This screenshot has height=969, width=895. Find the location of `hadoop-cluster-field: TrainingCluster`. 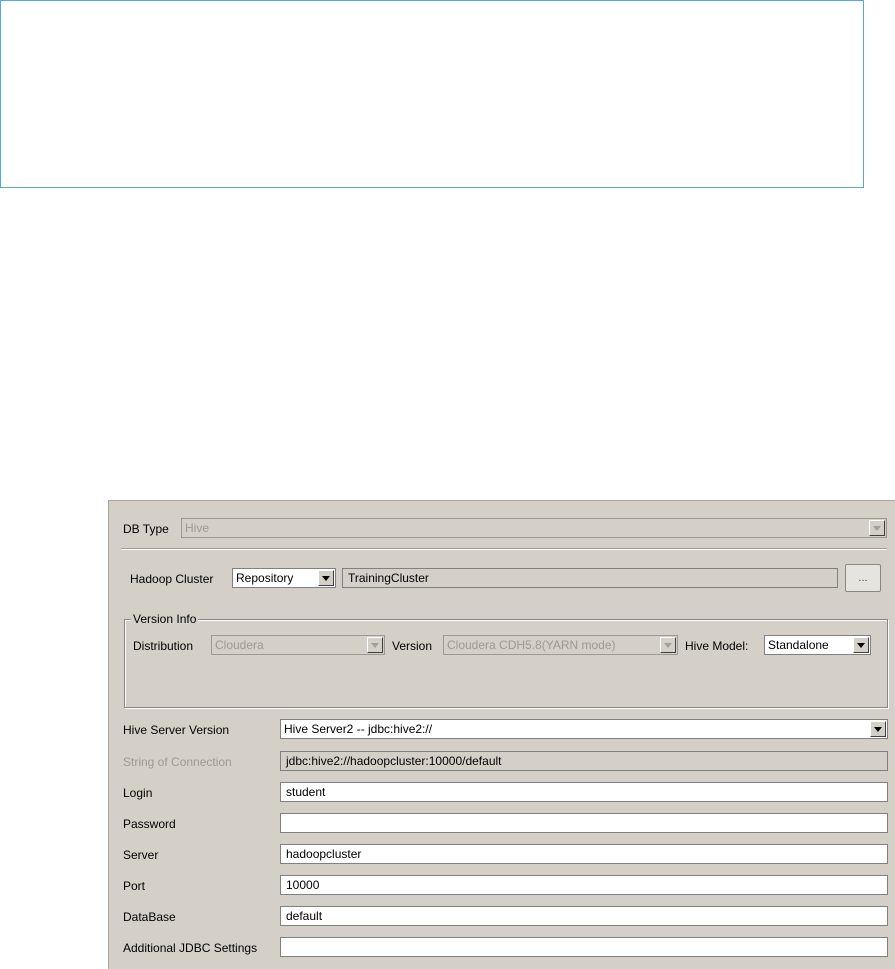

hadoop-cluster-field: TrainingCluster is located at coordinates (590, 578).